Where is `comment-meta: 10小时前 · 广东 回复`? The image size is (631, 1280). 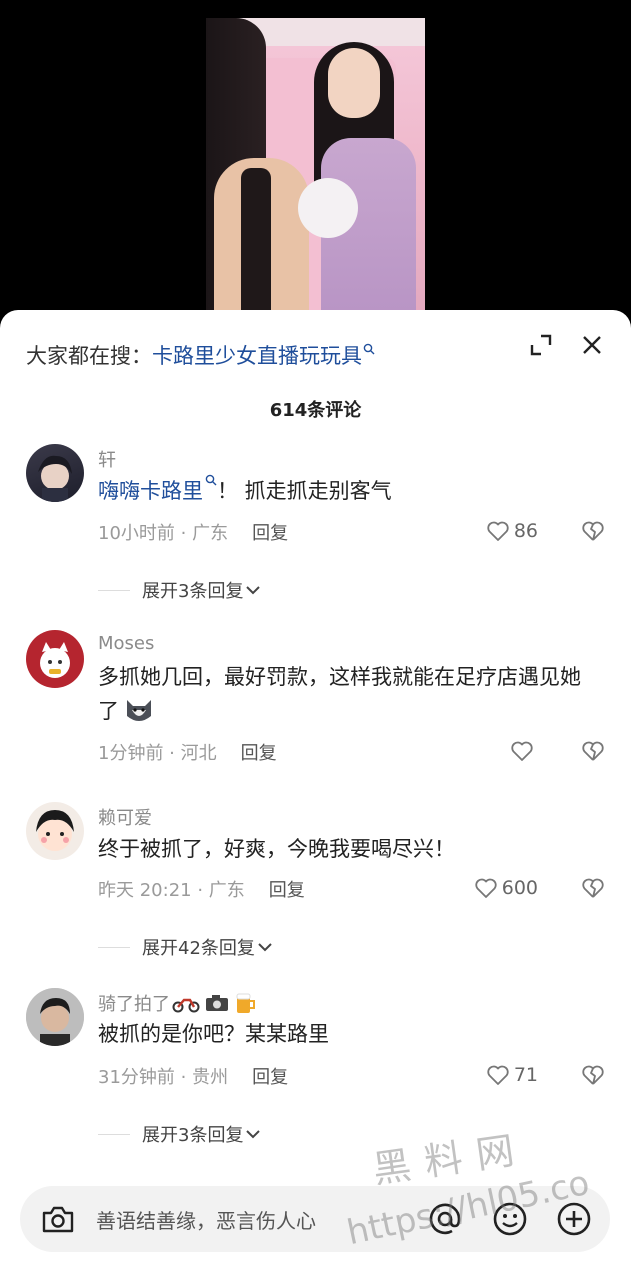 comment-meta: 10小时前 · 广东 回复 is located at coordinates (193, 532).